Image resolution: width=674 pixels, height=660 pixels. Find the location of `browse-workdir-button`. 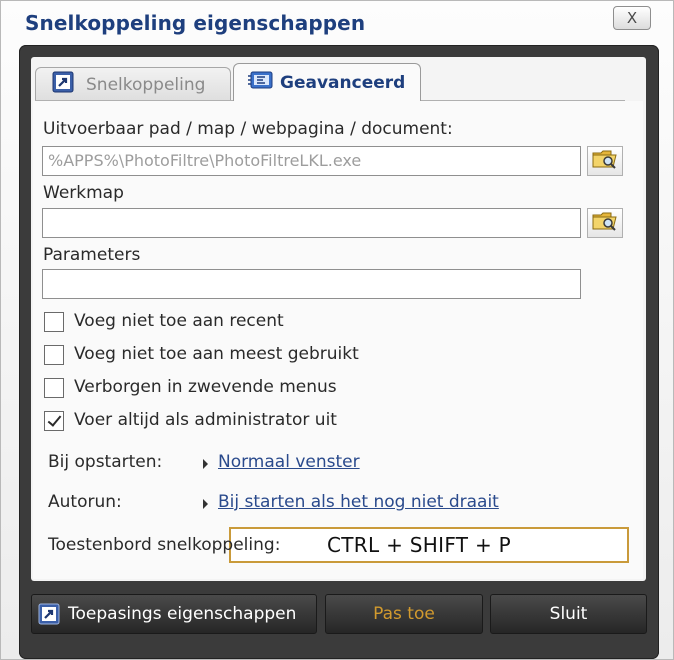

browse-workdir-button is located at coordinates (605, 223).